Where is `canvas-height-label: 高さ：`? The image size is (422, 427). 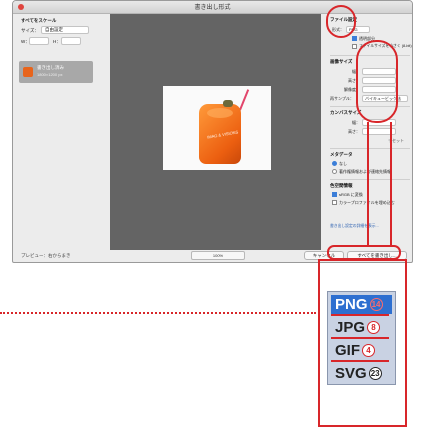 canvas-height-label: 高さ： is located at coordinates (354, 131).